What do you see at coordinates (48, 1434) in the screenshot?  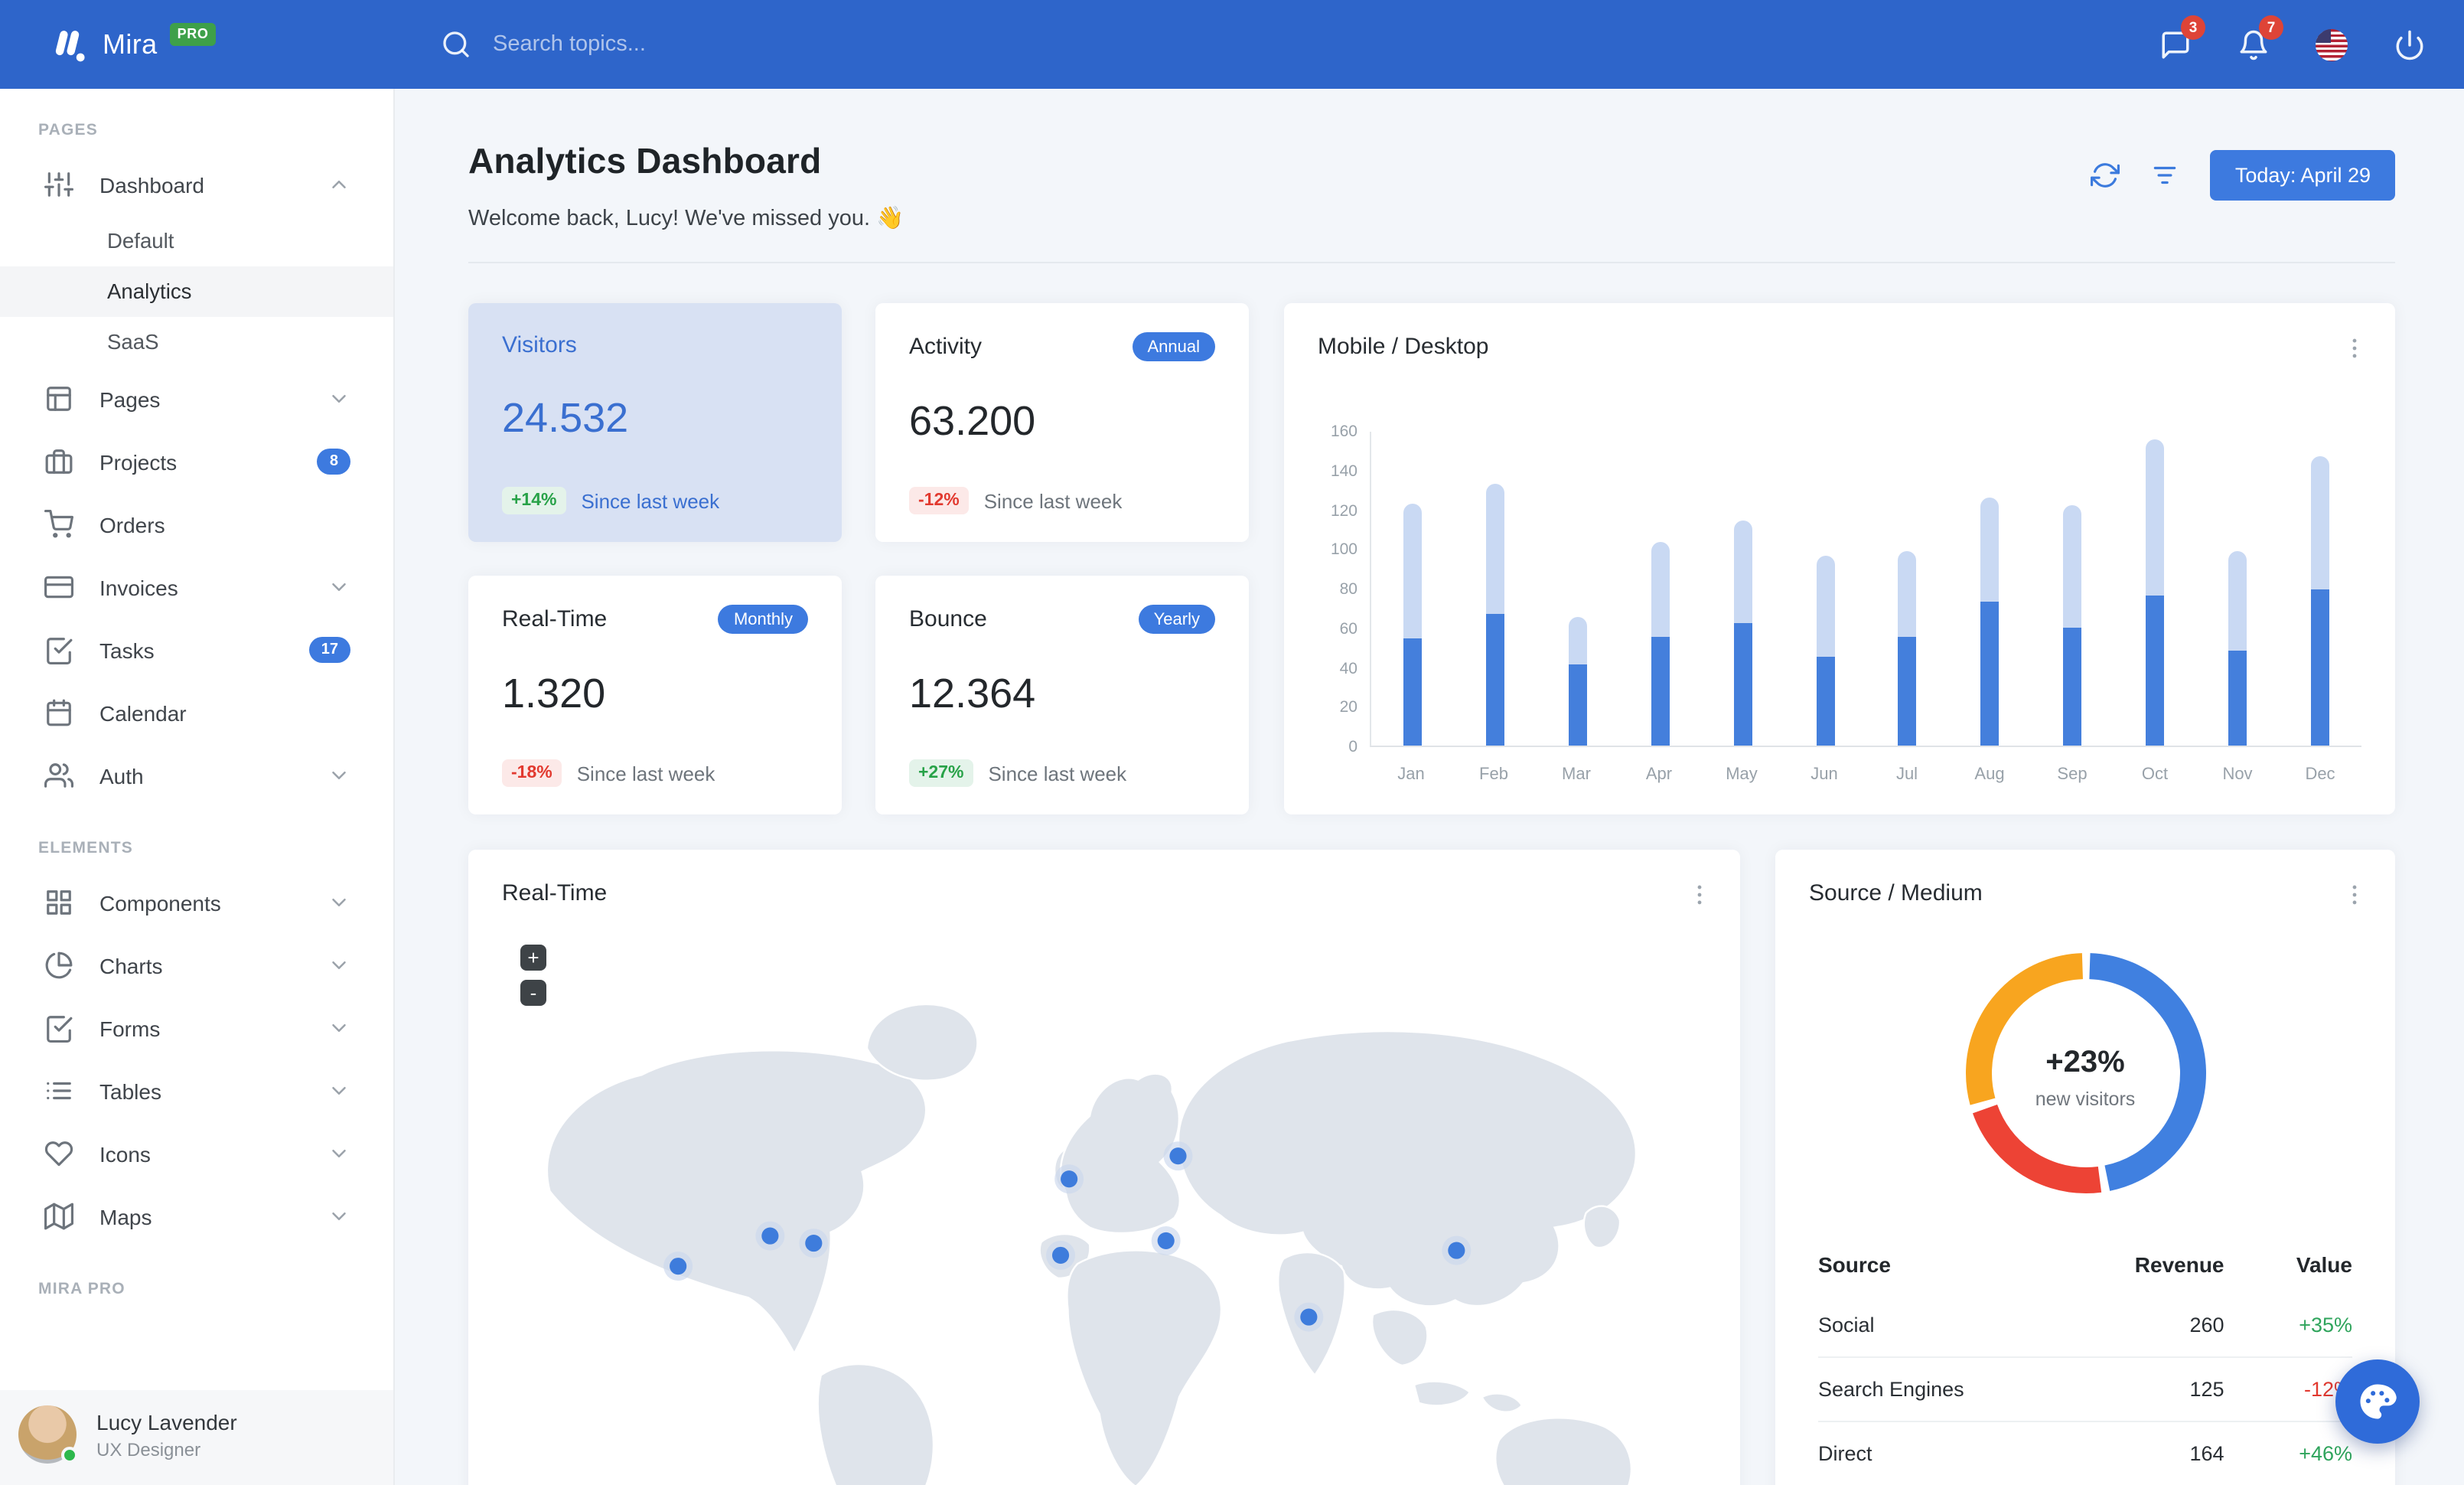 I see `avatar` at bounding box center [48, 1434].